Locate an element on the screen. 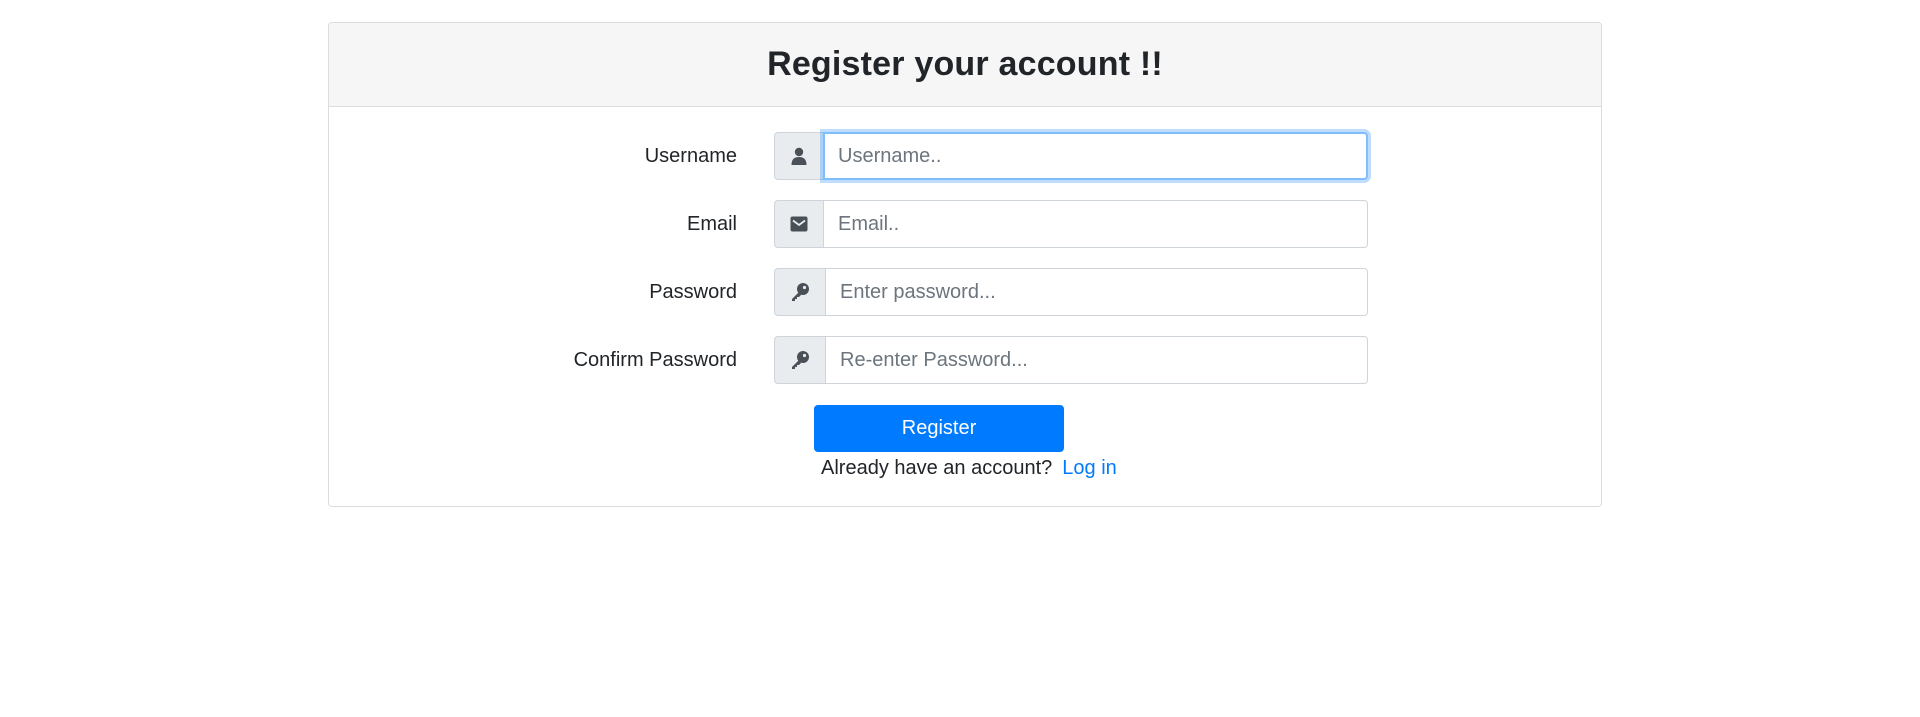 Image resolution: width=1920 pixels, height=717 pixels. username-row: Username is located at coordinates (965, 156).